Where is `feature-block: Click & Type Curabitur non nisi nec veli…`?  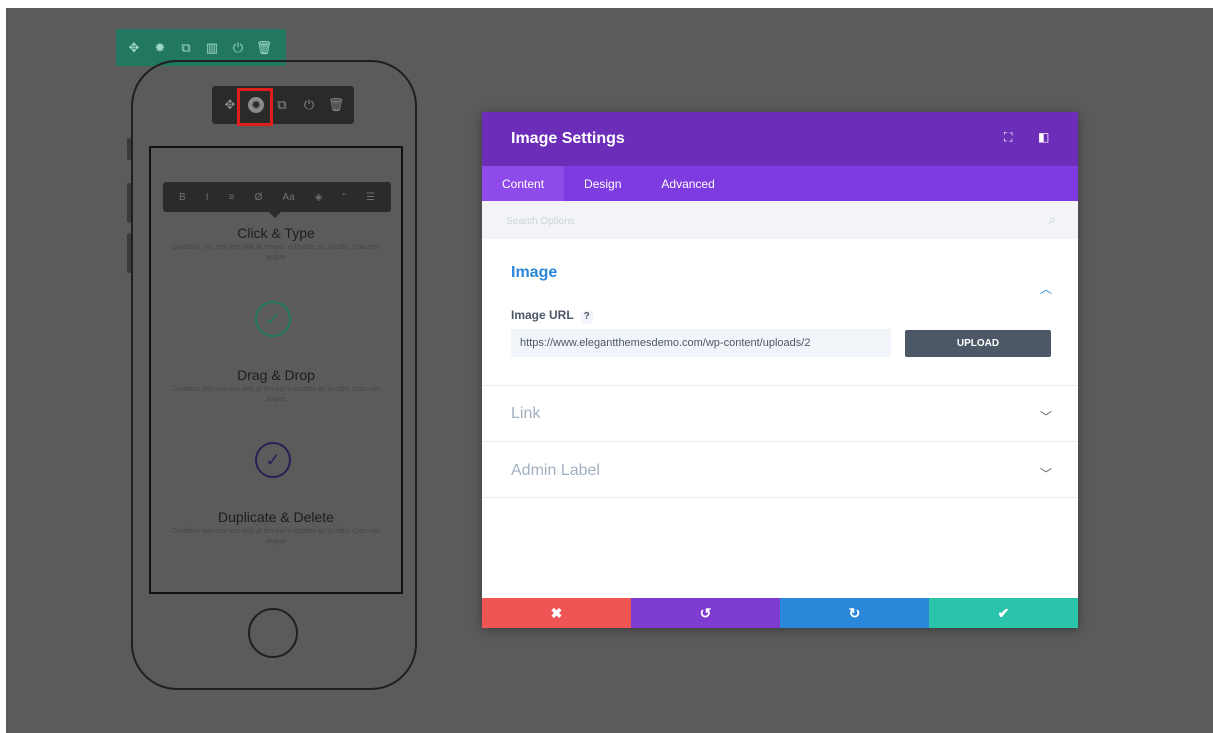
feature-block: Click & Type Curabitur non nisi nec veli… is located at coordinates (276, 244).